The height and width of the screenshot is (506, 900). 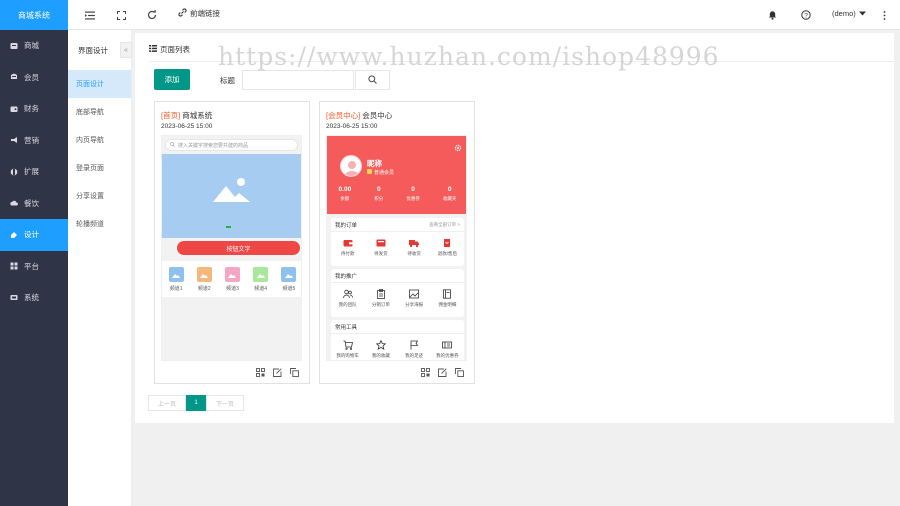 I want to click on search-button, so click(x=372, y=80).